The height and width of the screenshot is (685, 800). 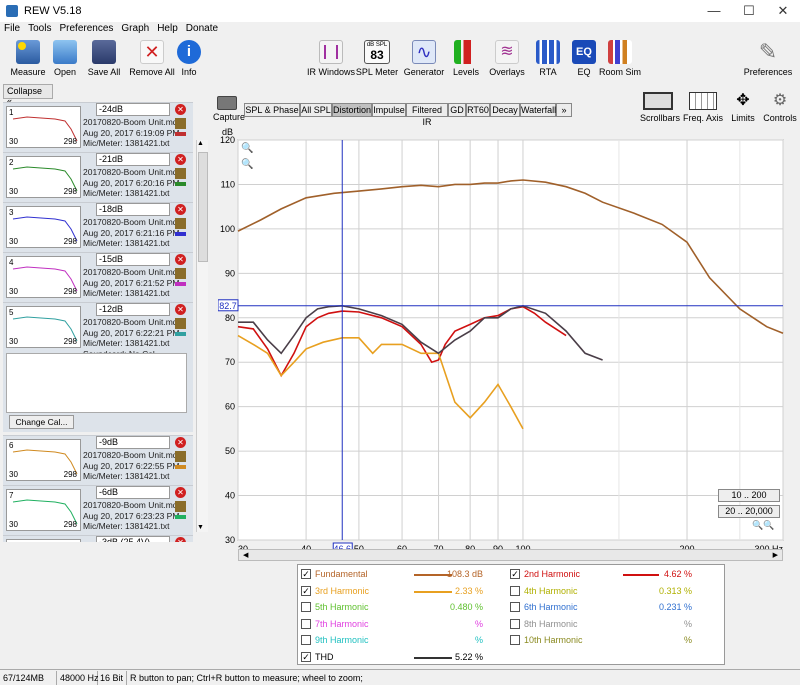 What do you see at coordinates (457, 110) in the screenshot?
I see `tab-gd: GD` at bounding box center [457, 110].